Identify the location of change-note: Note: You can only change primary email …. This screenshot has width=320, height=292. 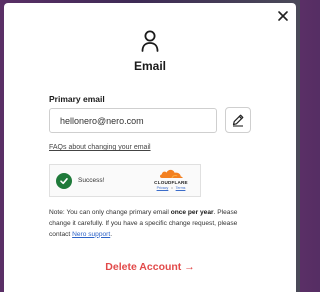
(153, 224).